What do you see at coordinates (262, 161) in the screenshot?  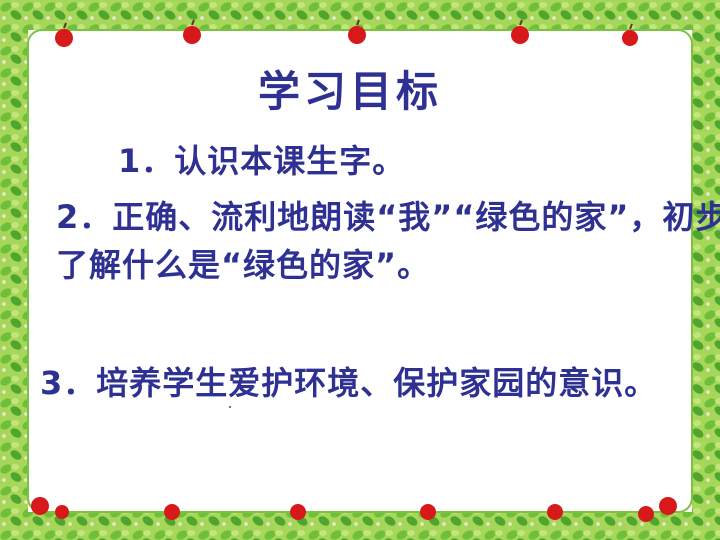 I see `goal-line-1: 1．认识本课生字。` at bounding box center [262, 161].